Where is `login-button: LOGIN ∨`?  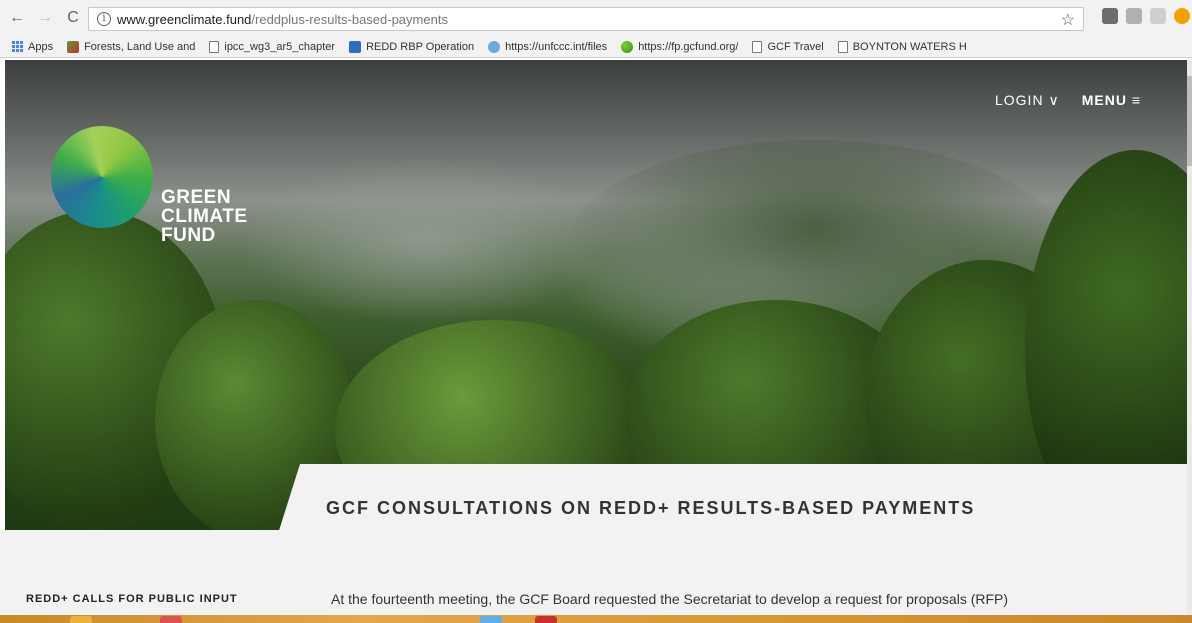
login-button: LOGIN ∨ is located at coordinates (1027, 100).